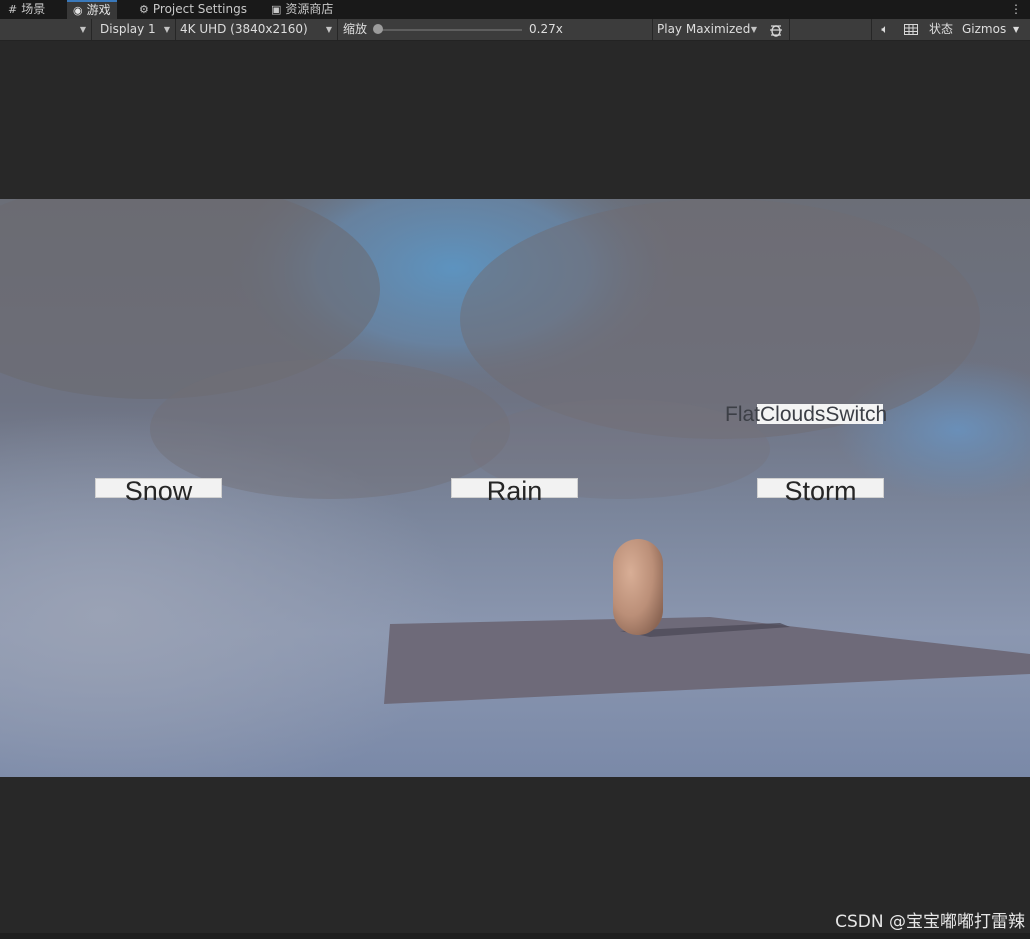  Describe the element at coordinates (78, 10) in the screenshot. I see `gamepad-icon: ◉` at that location.